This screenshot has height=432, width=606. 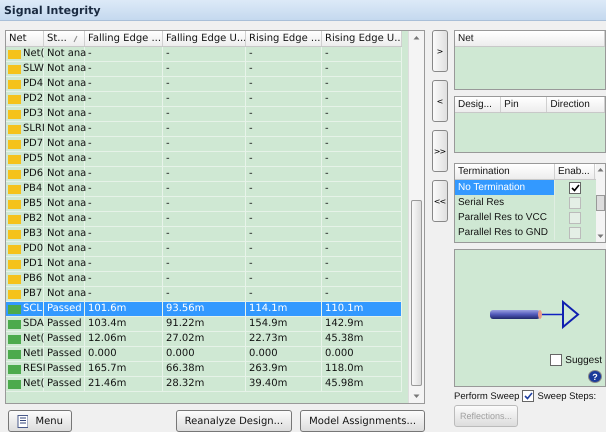 I want to click on table-row: PB3 Not ana - - - -, so click(x=204, y=234).